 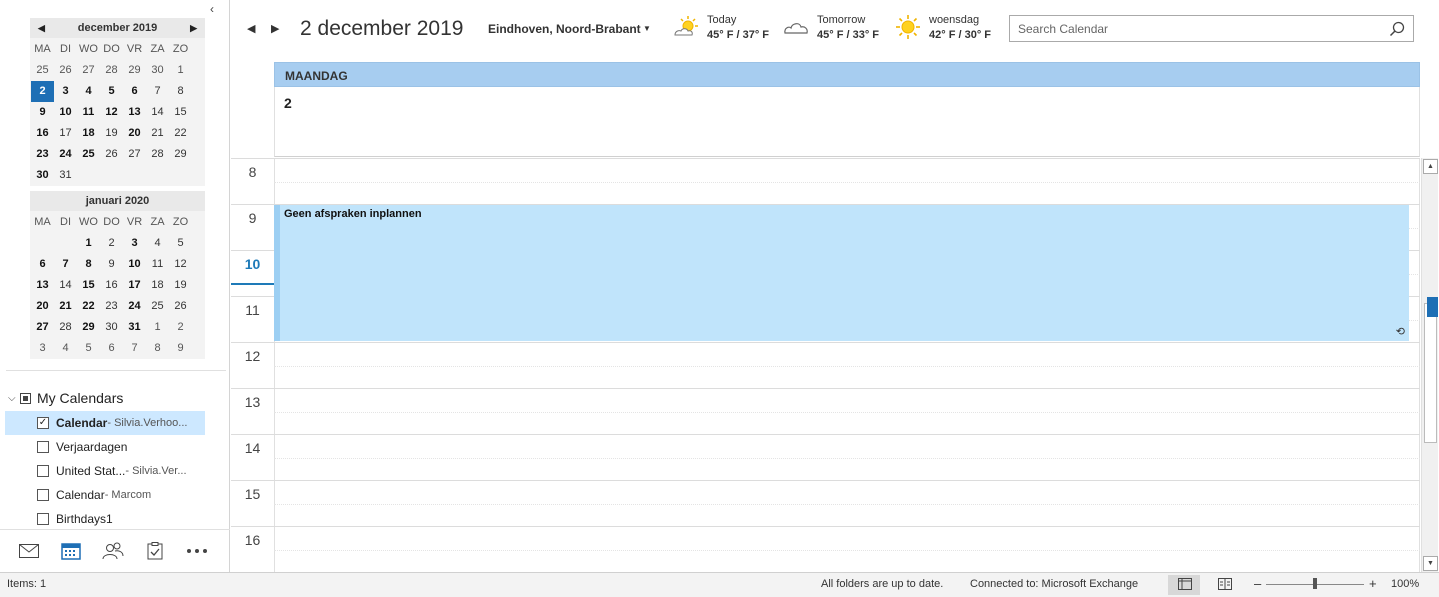 What do you see at coordinates (65, 112) in the screenshot?
I see `day-cell: 10` at bounding box center [65, 112].